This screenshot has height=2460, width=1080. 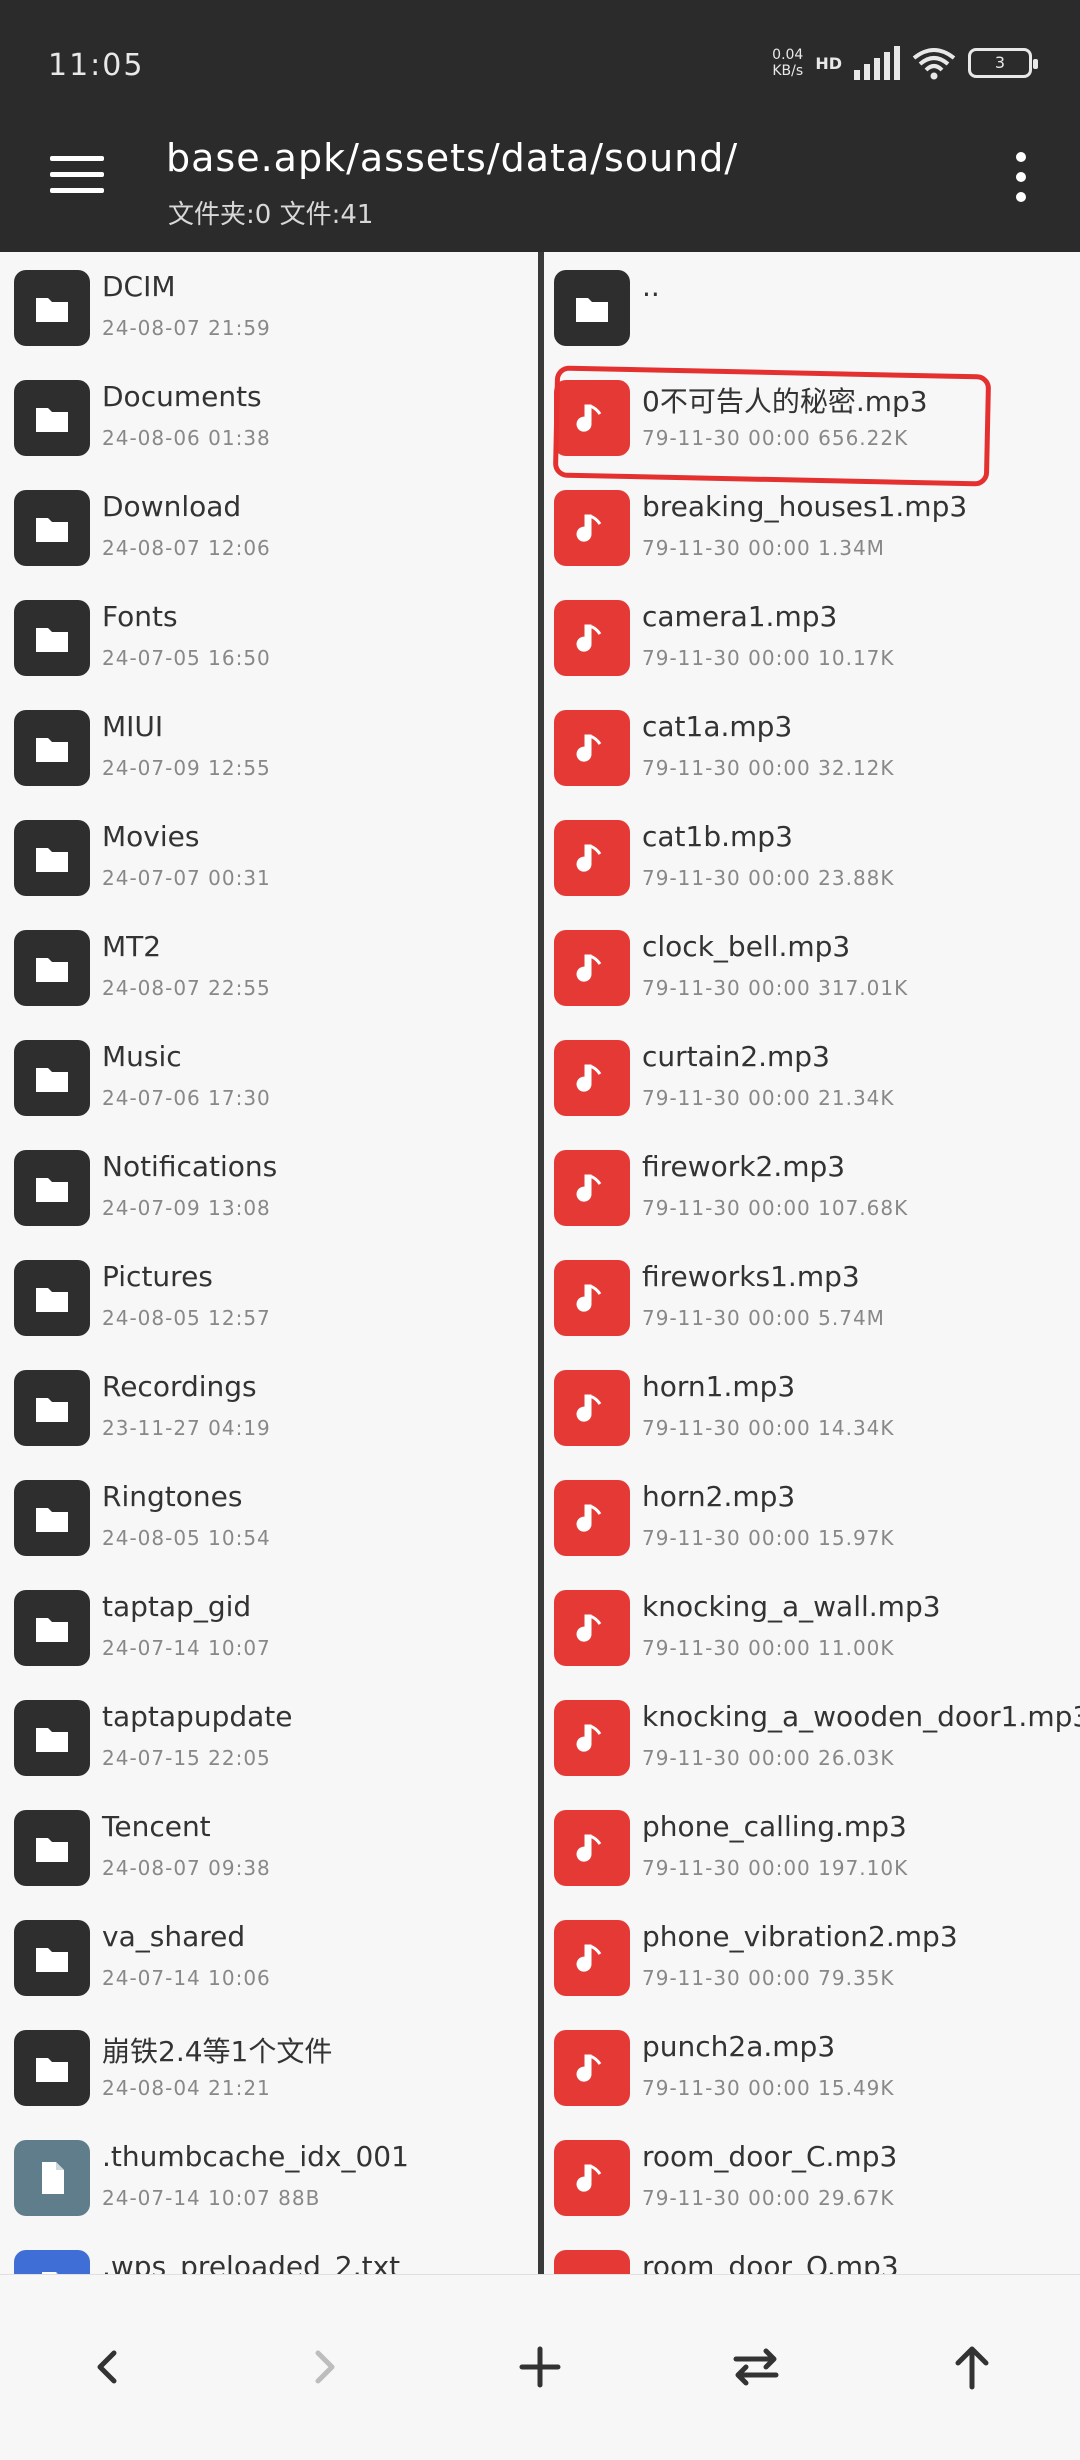 I want to click on folder-file-count: 文件夹:0 文件:41, so click(x=271, y=215).